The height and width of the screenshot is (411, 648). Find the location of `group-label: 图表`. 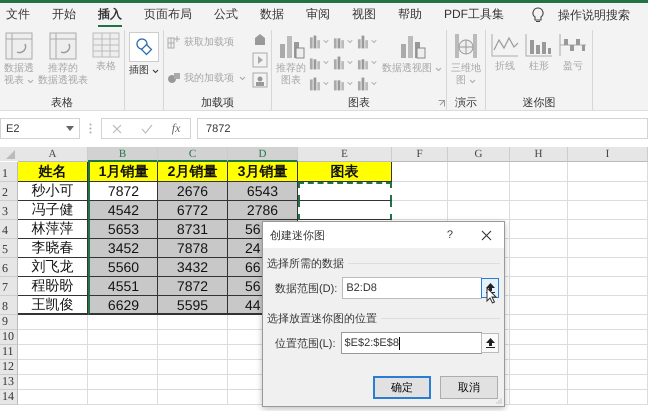

group-label: 图表 is located at coordinates (359, 103).